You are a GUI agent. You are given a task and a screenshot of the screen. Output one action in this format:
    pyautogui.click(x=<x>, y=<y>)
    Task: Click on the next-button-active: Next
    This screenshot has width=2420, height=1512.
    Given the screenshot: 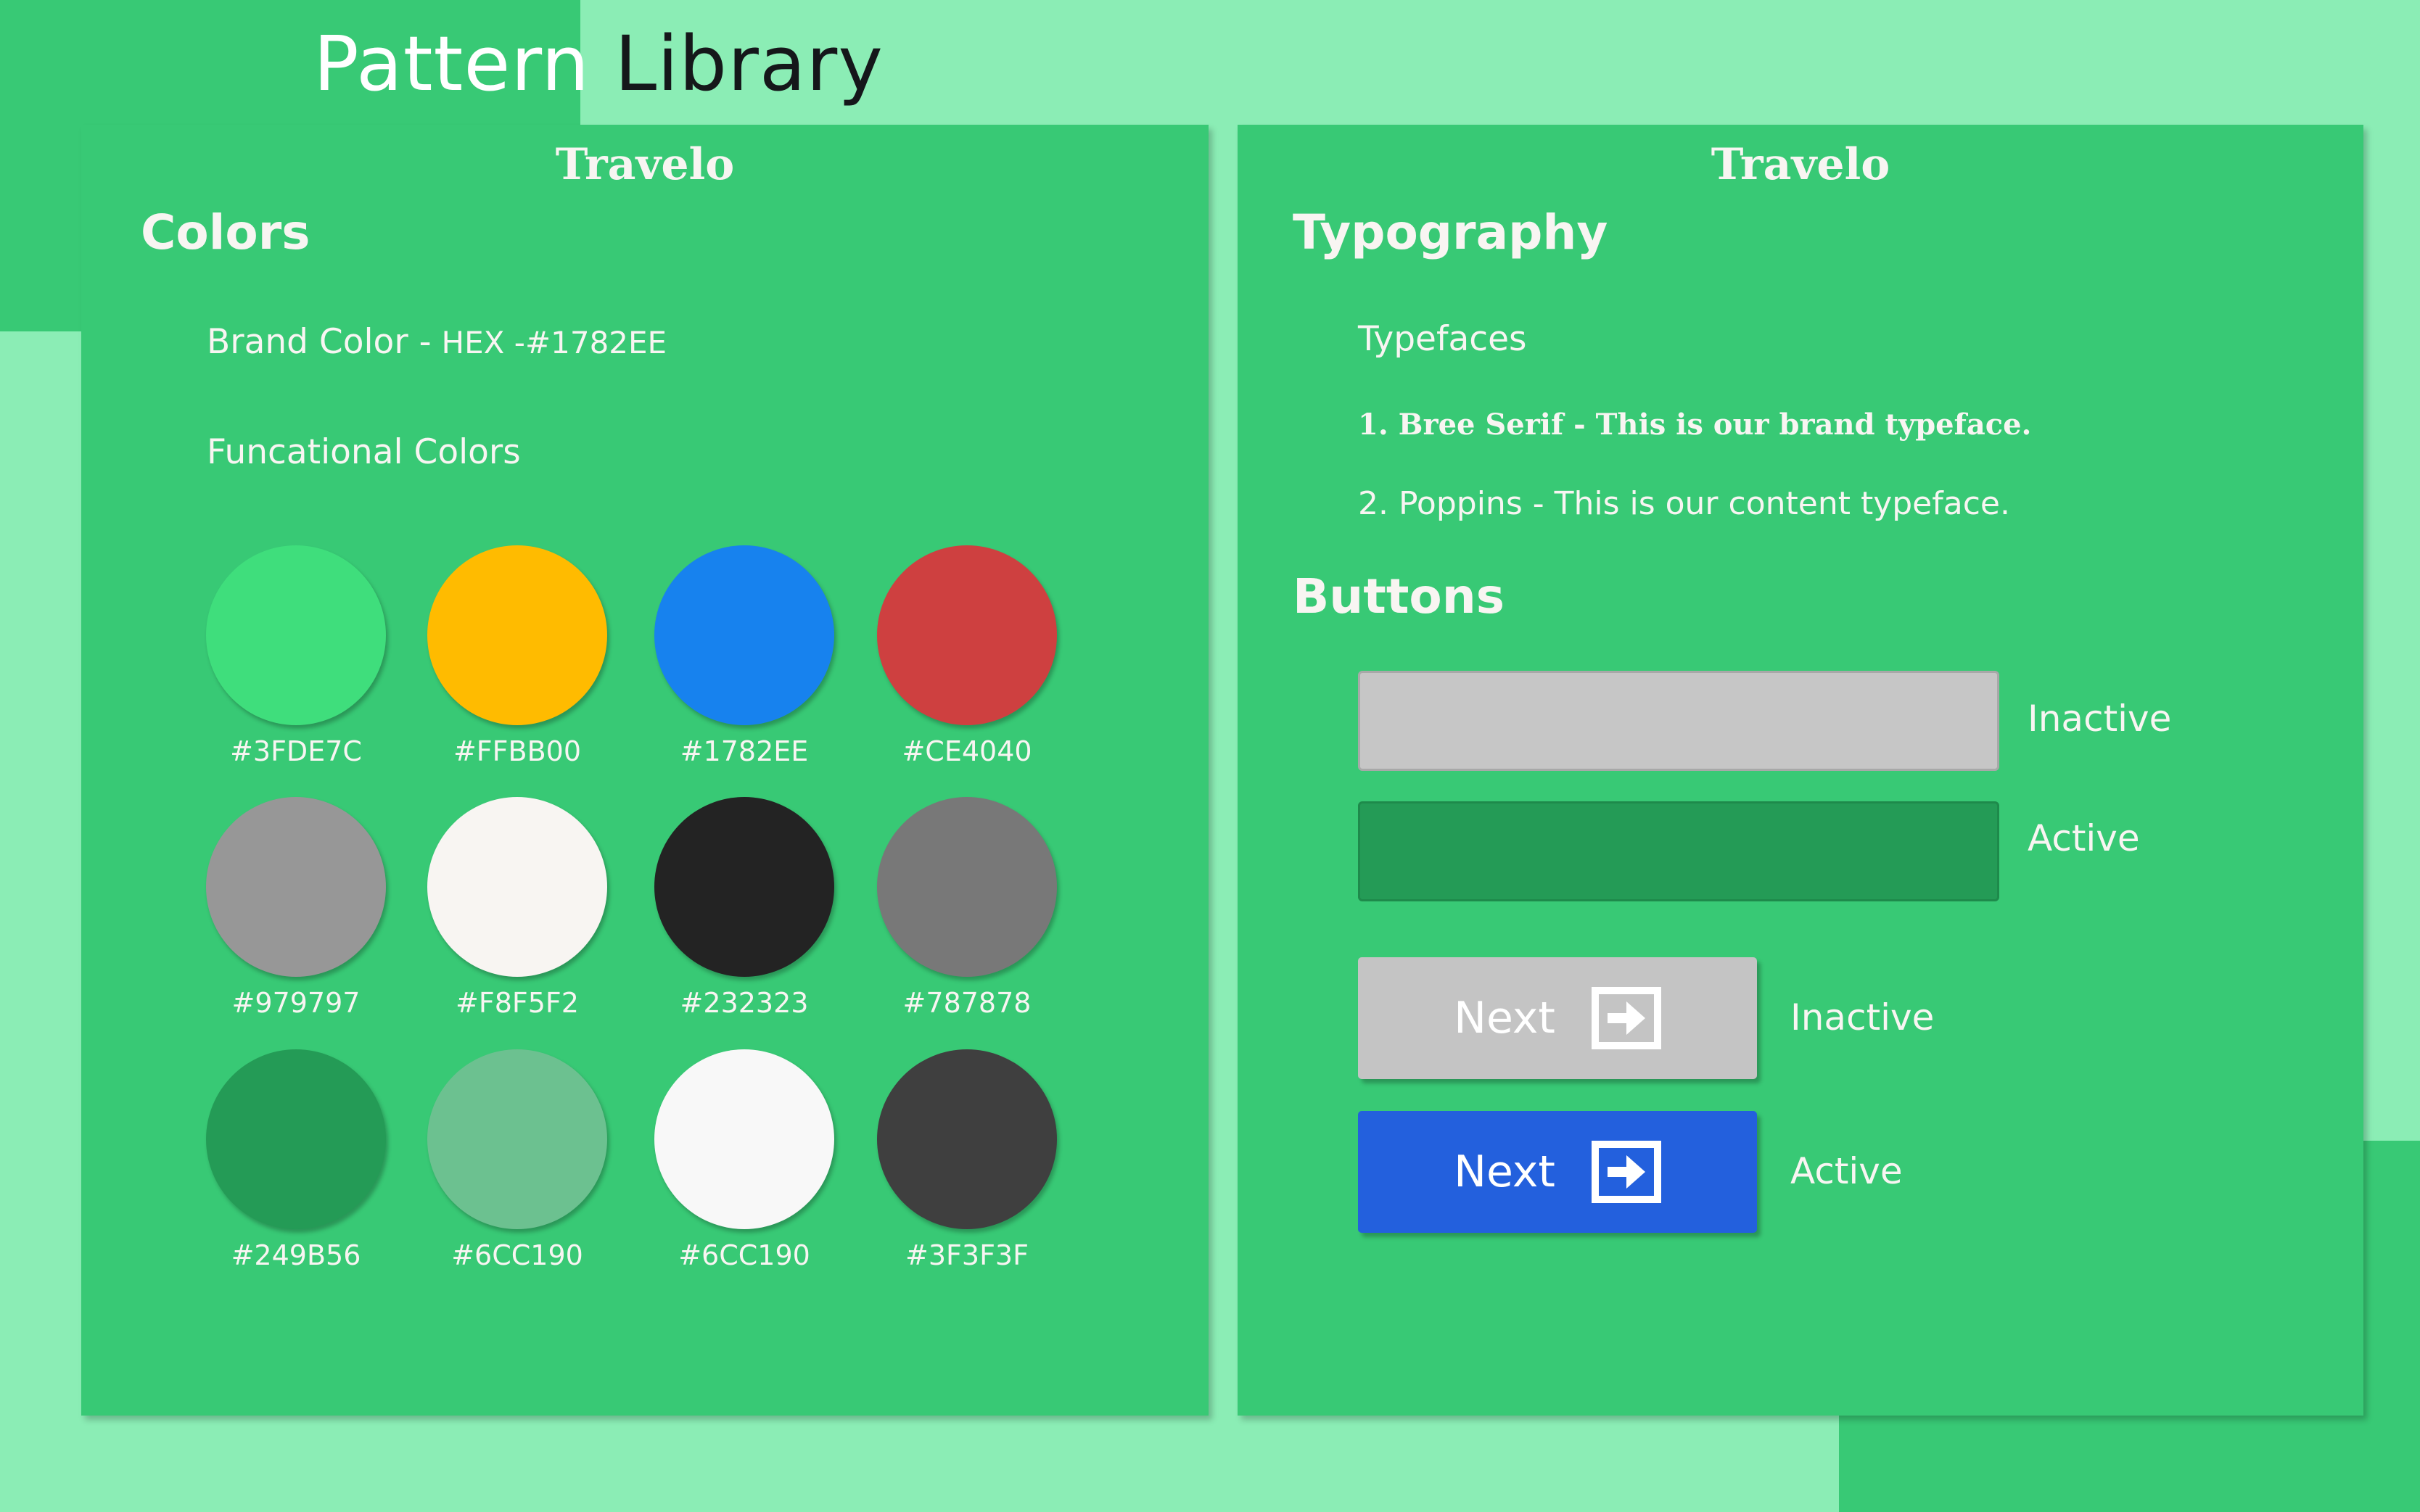 What is the action you would take?
    pyautogui.click(x=1557, y=1172)
    